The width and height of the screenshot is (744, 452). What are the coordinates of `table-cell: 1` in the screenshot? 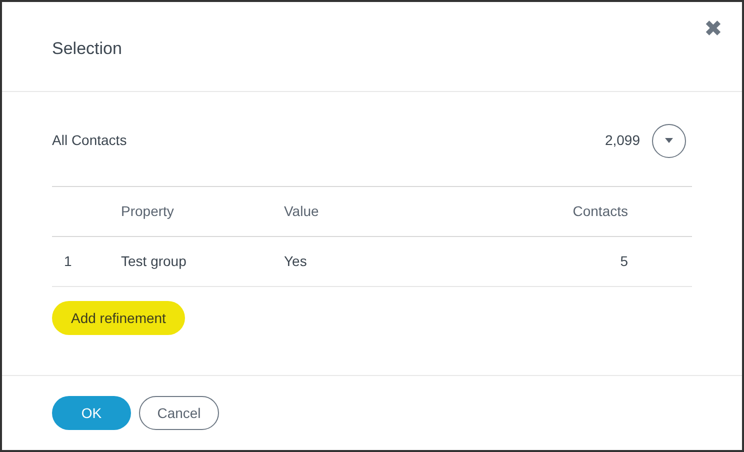 It's located at (68, 260).